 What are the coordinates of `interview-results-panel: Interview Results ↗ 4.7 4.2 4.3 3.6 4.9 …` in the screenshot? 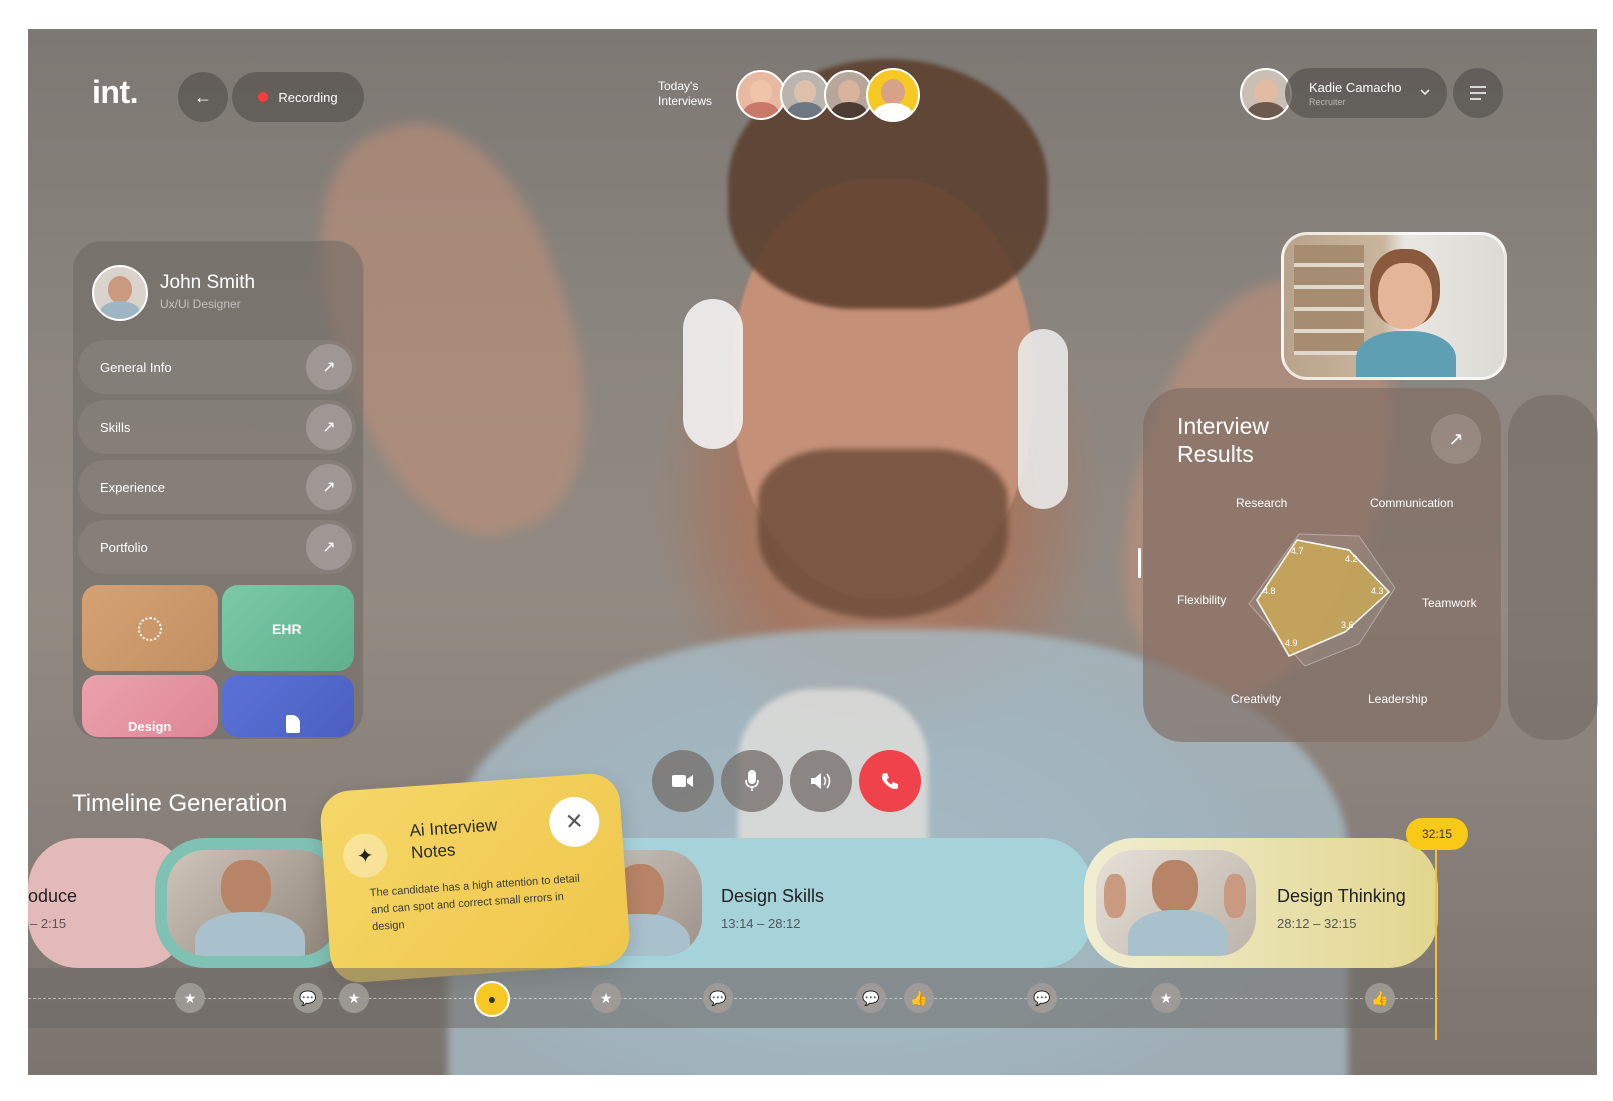 It's located at (1322, 565).